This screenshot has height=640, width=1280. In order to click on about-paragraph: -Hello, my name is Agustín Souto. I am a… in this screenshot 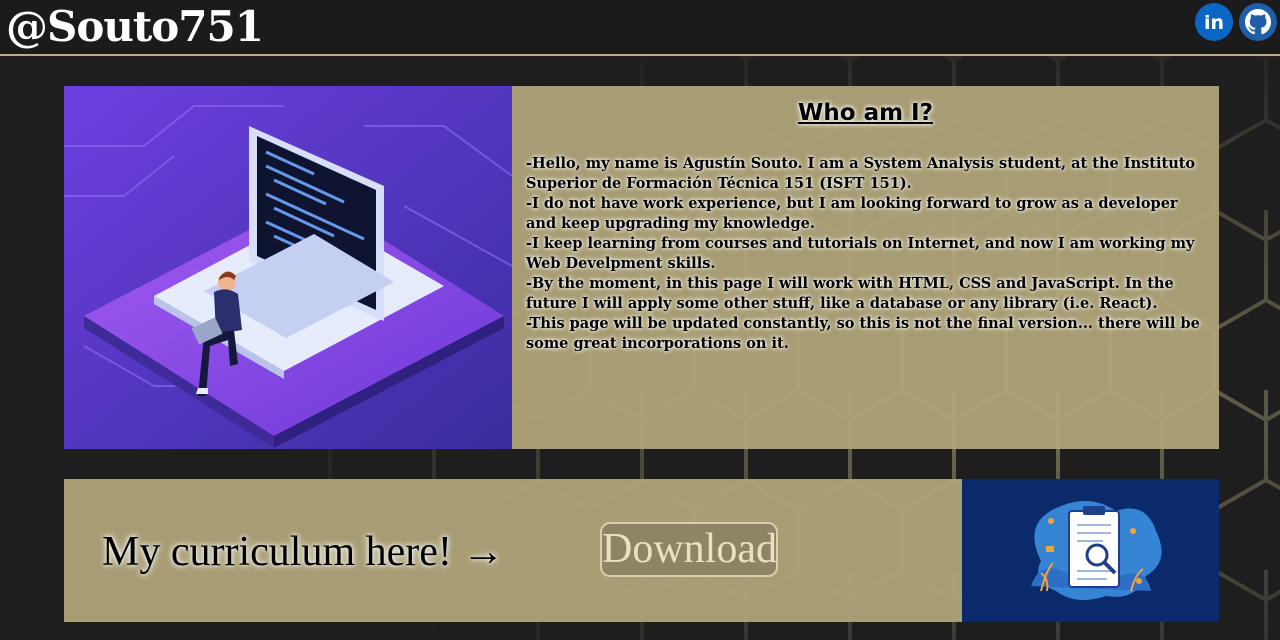, I will do `click(861, 173)`.